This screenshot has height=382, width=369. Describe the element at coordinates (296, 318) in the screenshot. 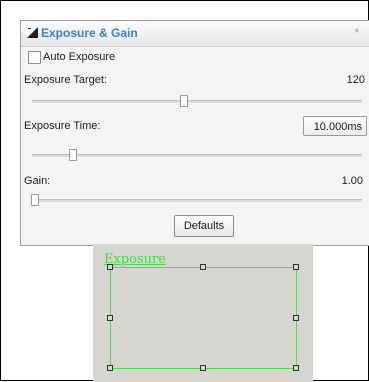

I see `roi-handle-middle-right` at that location.